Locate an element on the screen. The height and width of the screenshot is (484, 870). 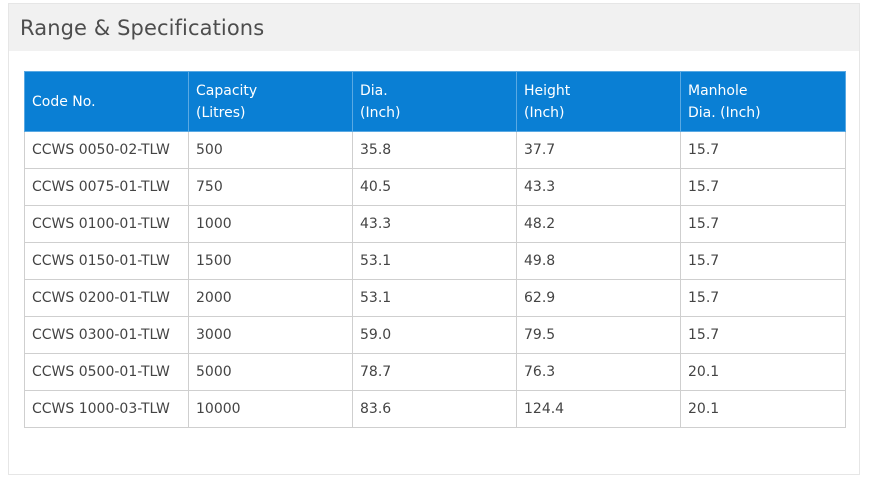
cell-code-no: CCWS 0500-01-TLW is located at coordinates (106, 372).